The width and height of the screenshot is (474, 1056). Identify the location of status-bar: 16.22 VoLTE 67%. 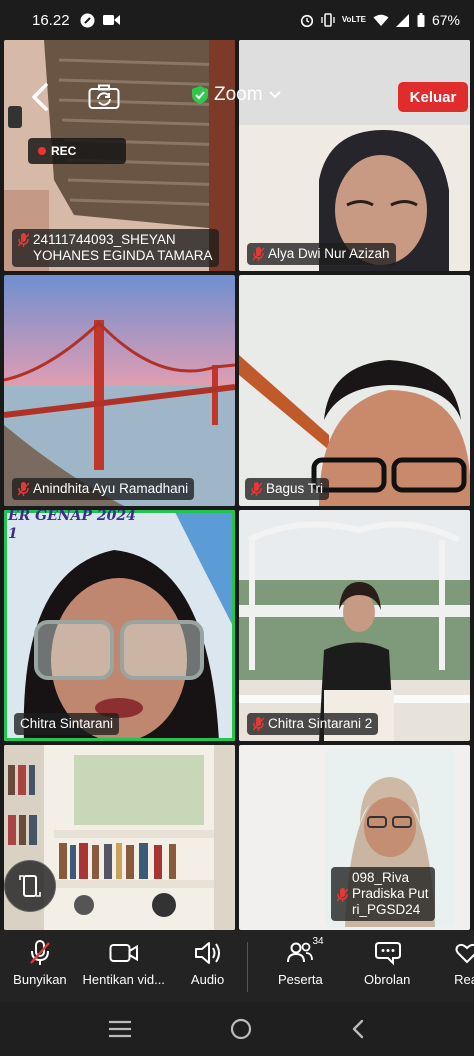
(237, 20).